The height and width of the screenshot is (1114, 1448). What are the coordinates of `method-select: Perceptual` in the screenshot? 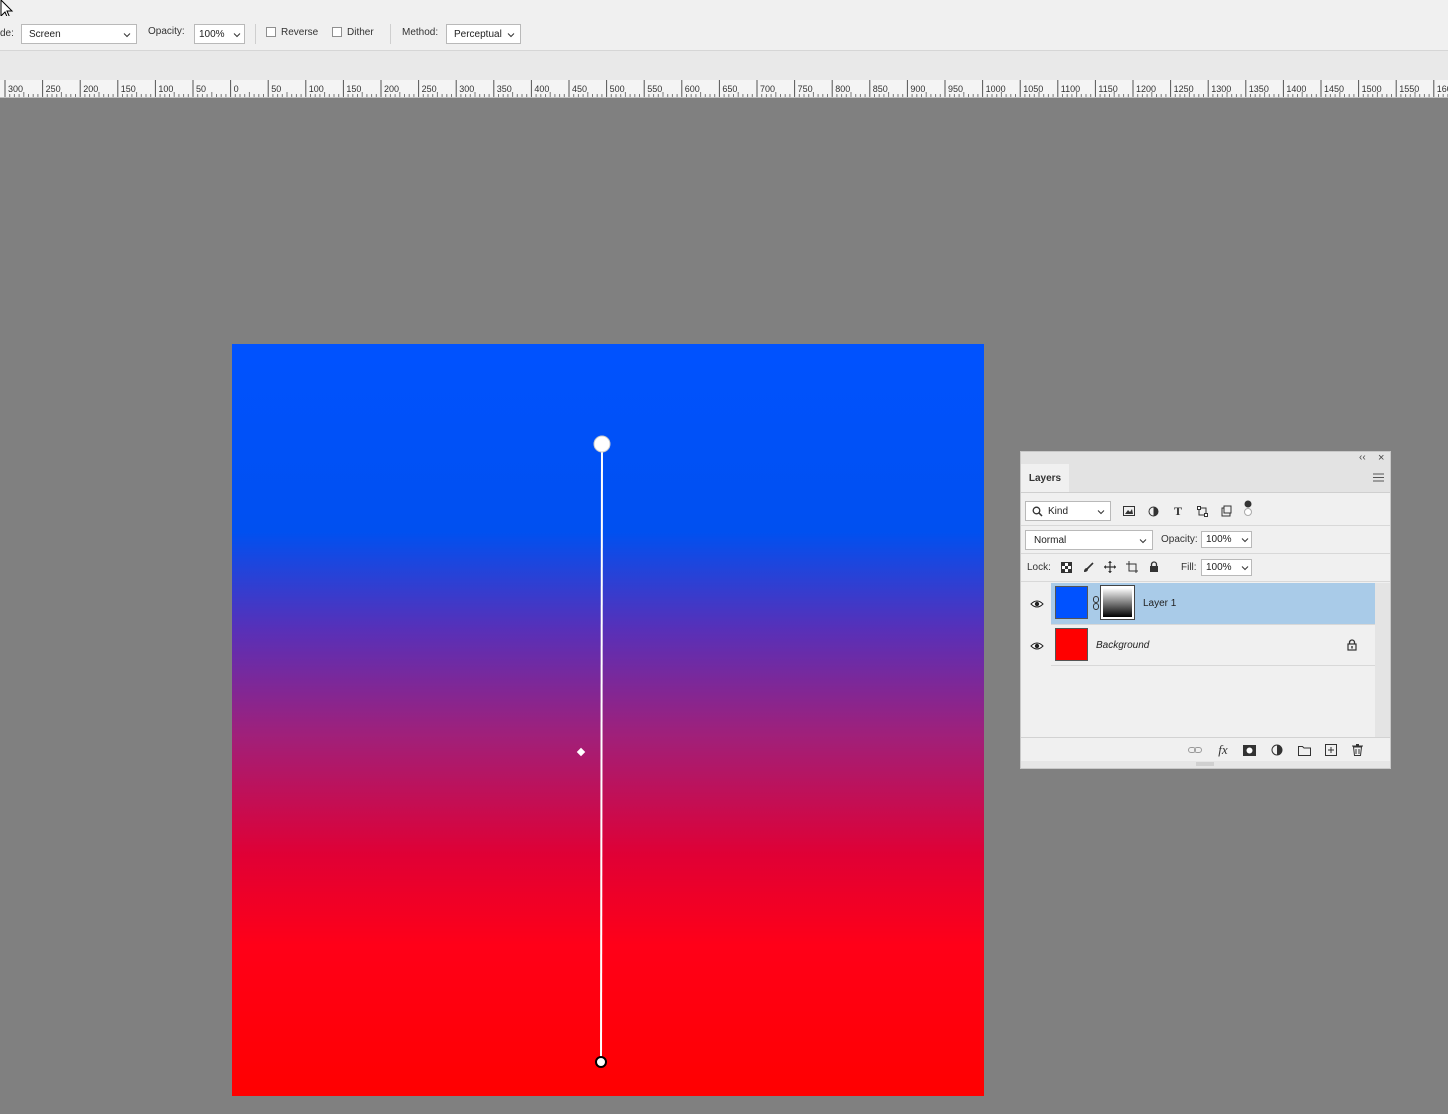 It's located at (483, 34).